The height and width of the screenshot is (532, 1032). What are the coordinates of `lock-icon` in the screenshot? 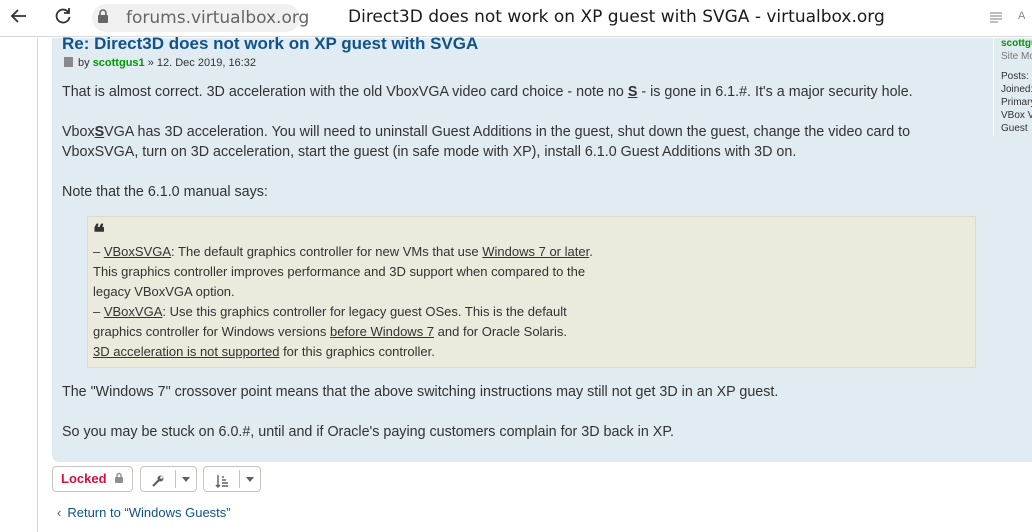 It's located at (103, 16).